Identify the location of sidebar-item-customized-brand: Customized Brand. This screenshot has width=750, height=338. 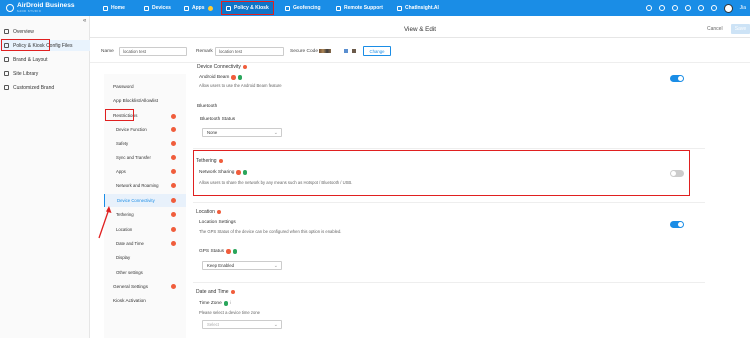
(45, 87).